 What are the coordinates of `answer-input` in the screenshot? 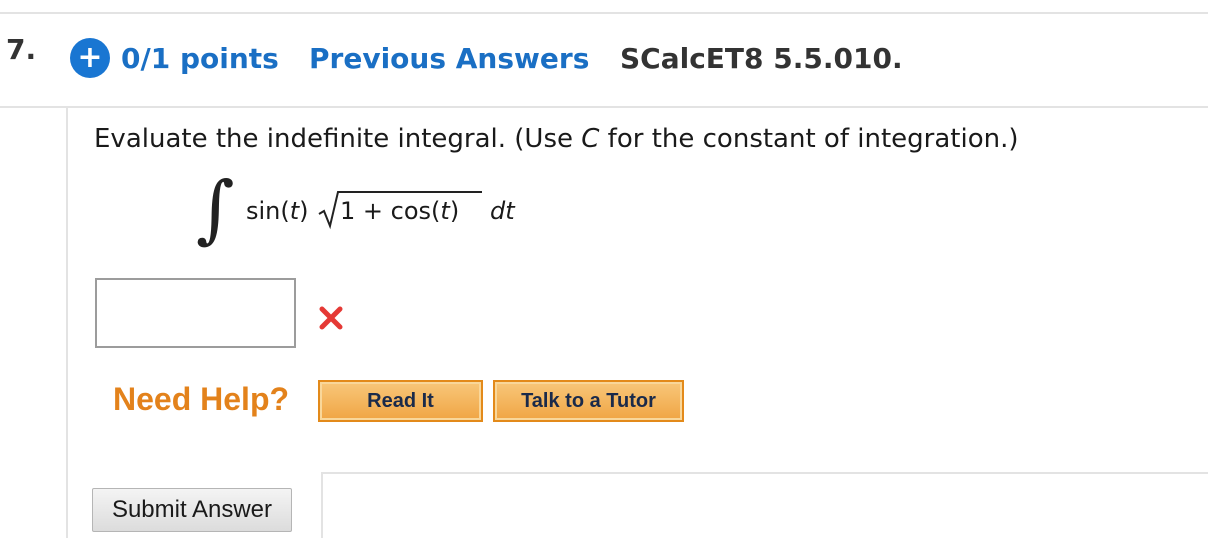 It's located at (195, 313).